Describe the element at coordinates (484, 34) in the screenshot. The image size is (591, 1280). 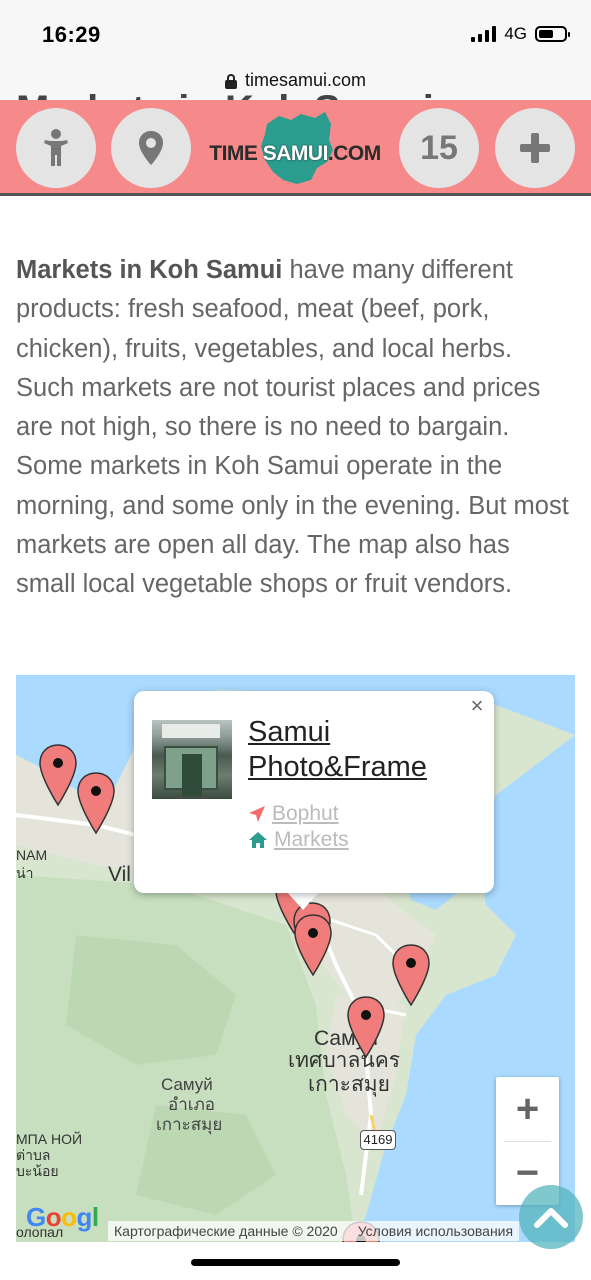
I see `signal-strength-icon` at that location.